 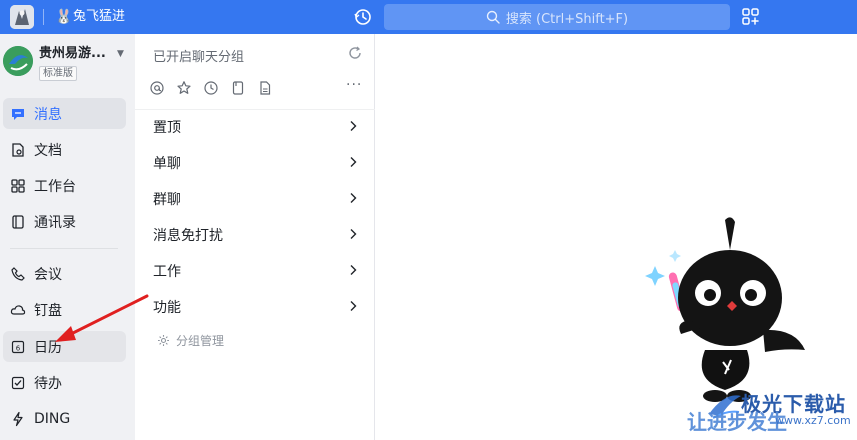 I want to click on avatar-image, so click(x=22, y=17).